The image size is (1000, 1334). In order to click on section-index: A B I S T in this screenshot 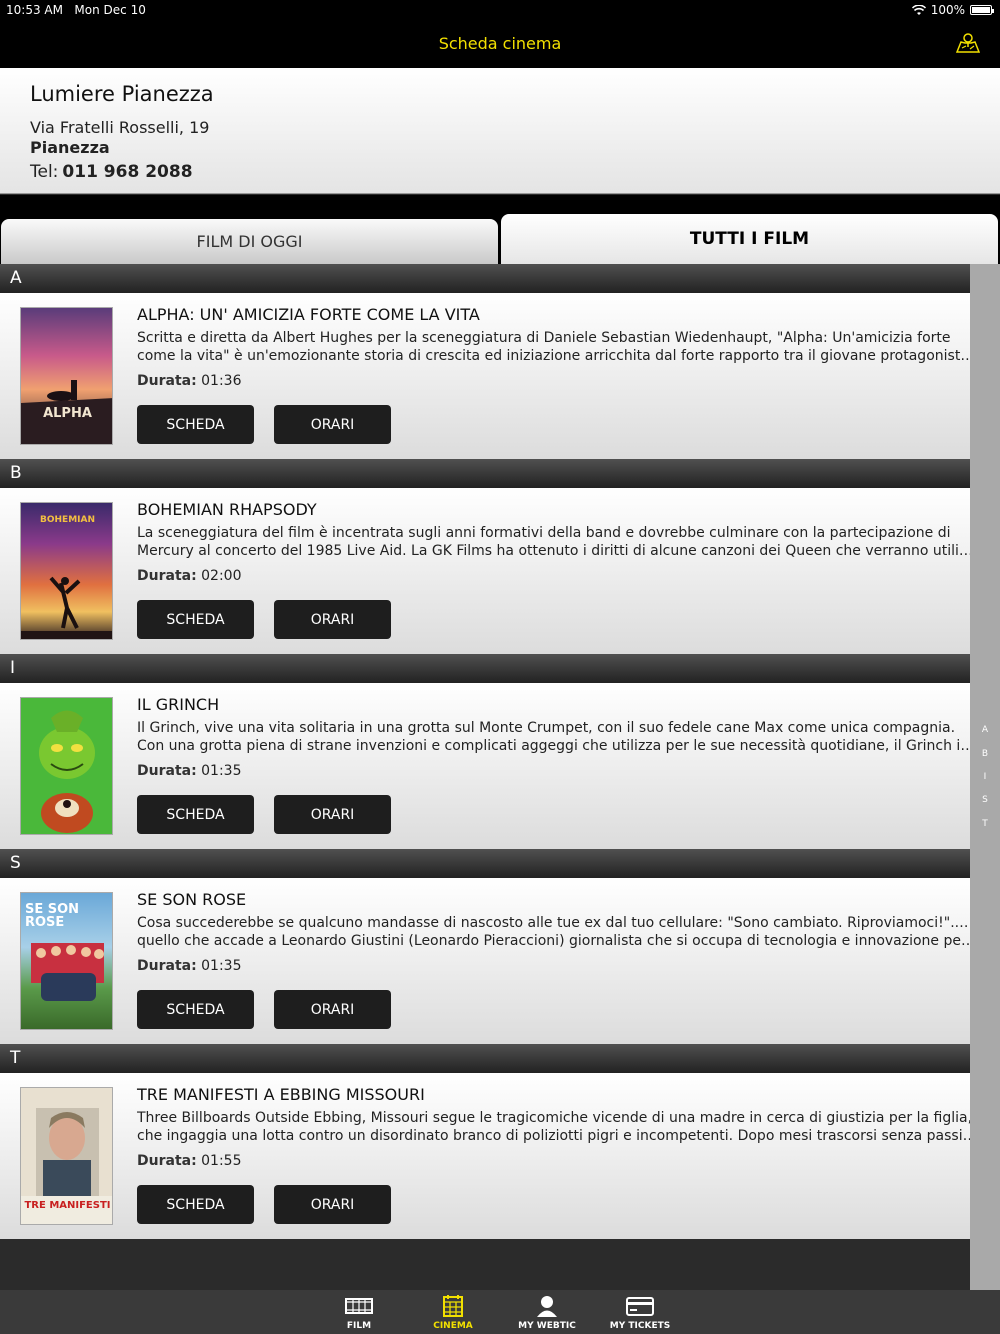, I will do `click(985, 777)`.